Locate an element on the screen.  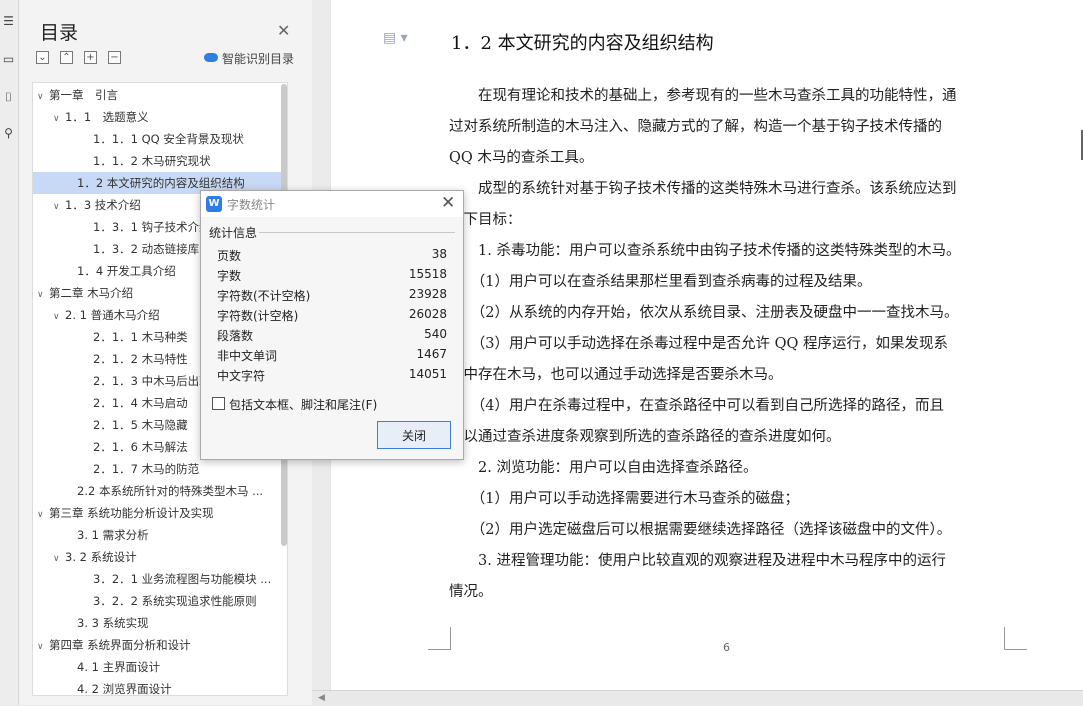
stat-value: 23928 is located at coordinates (427, 294).